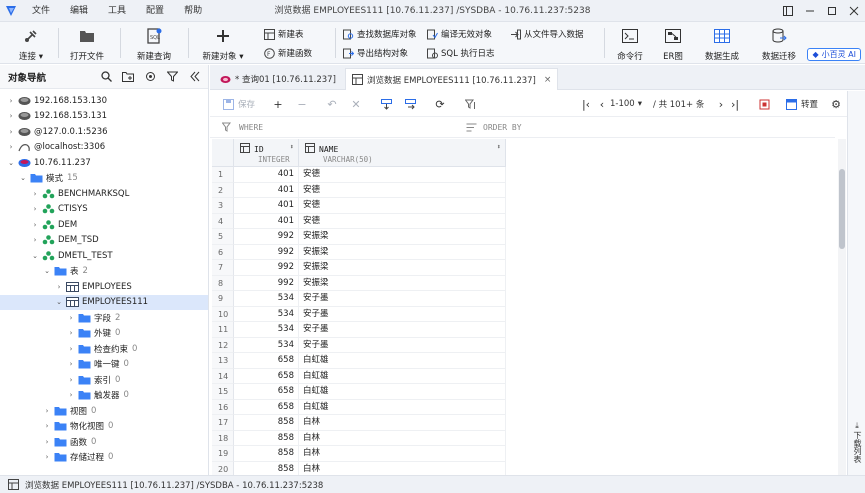  I want to click on minimize-button, so click(810, 11).